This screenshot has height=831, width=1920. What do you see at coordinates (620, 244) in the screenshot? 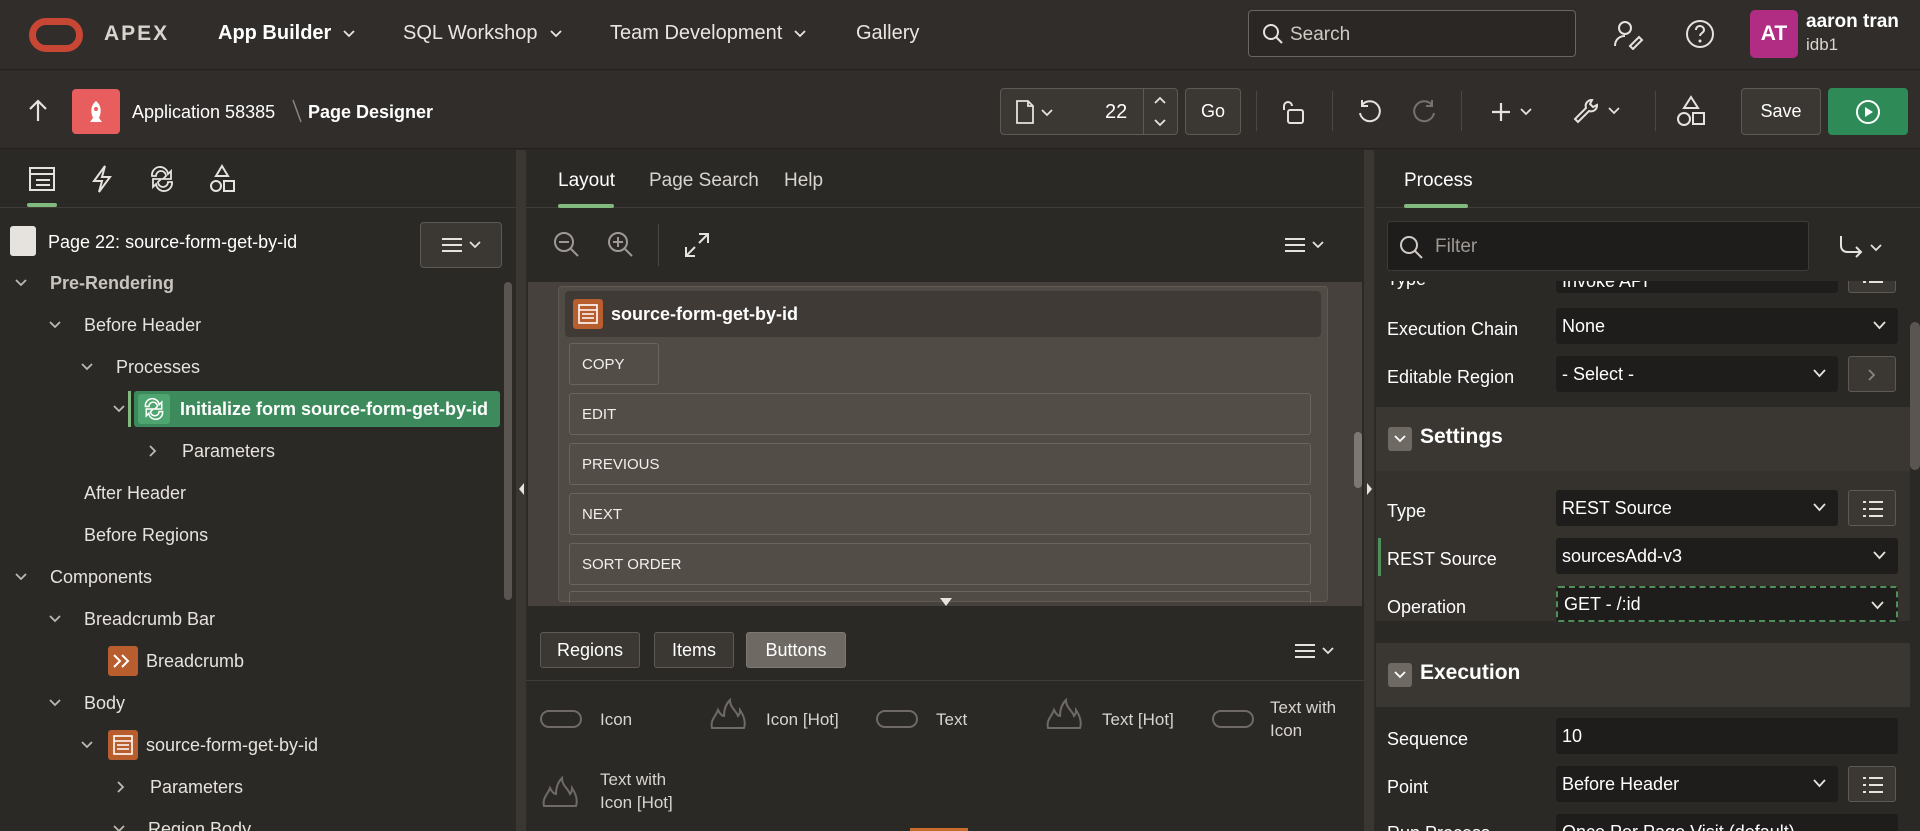
I see `zoom-in-icon` at bounding box center [620, 244].